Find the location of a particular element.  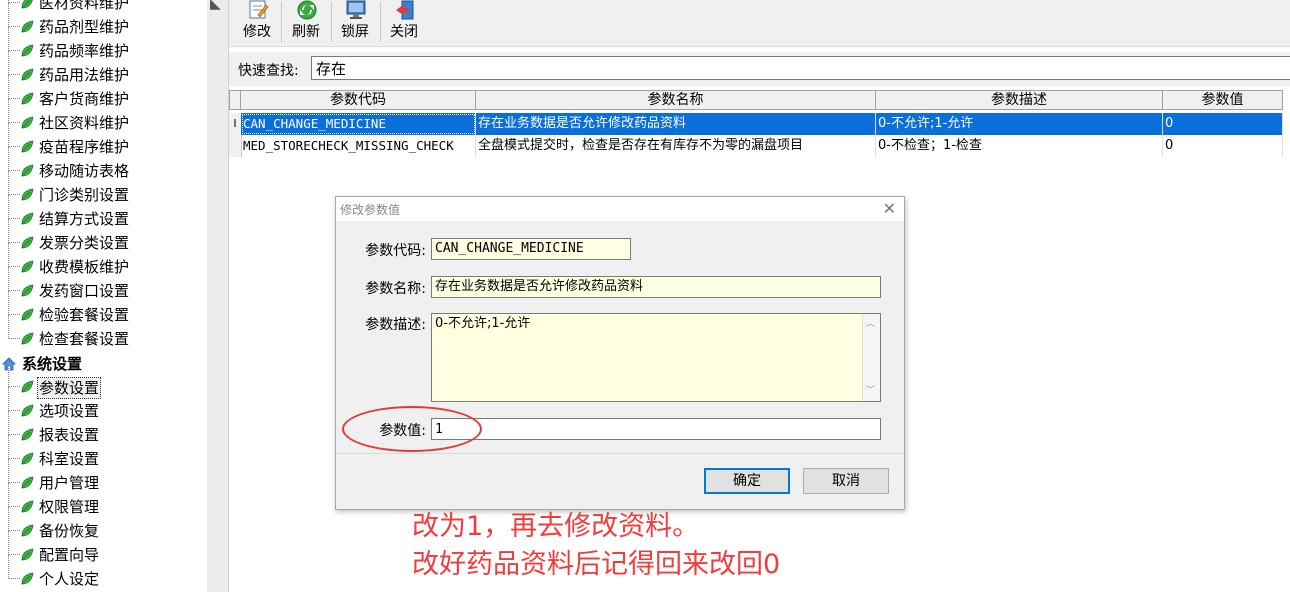

dialog-titlebar: 修改参数值 ✕ is located at coordinates (620, 209).